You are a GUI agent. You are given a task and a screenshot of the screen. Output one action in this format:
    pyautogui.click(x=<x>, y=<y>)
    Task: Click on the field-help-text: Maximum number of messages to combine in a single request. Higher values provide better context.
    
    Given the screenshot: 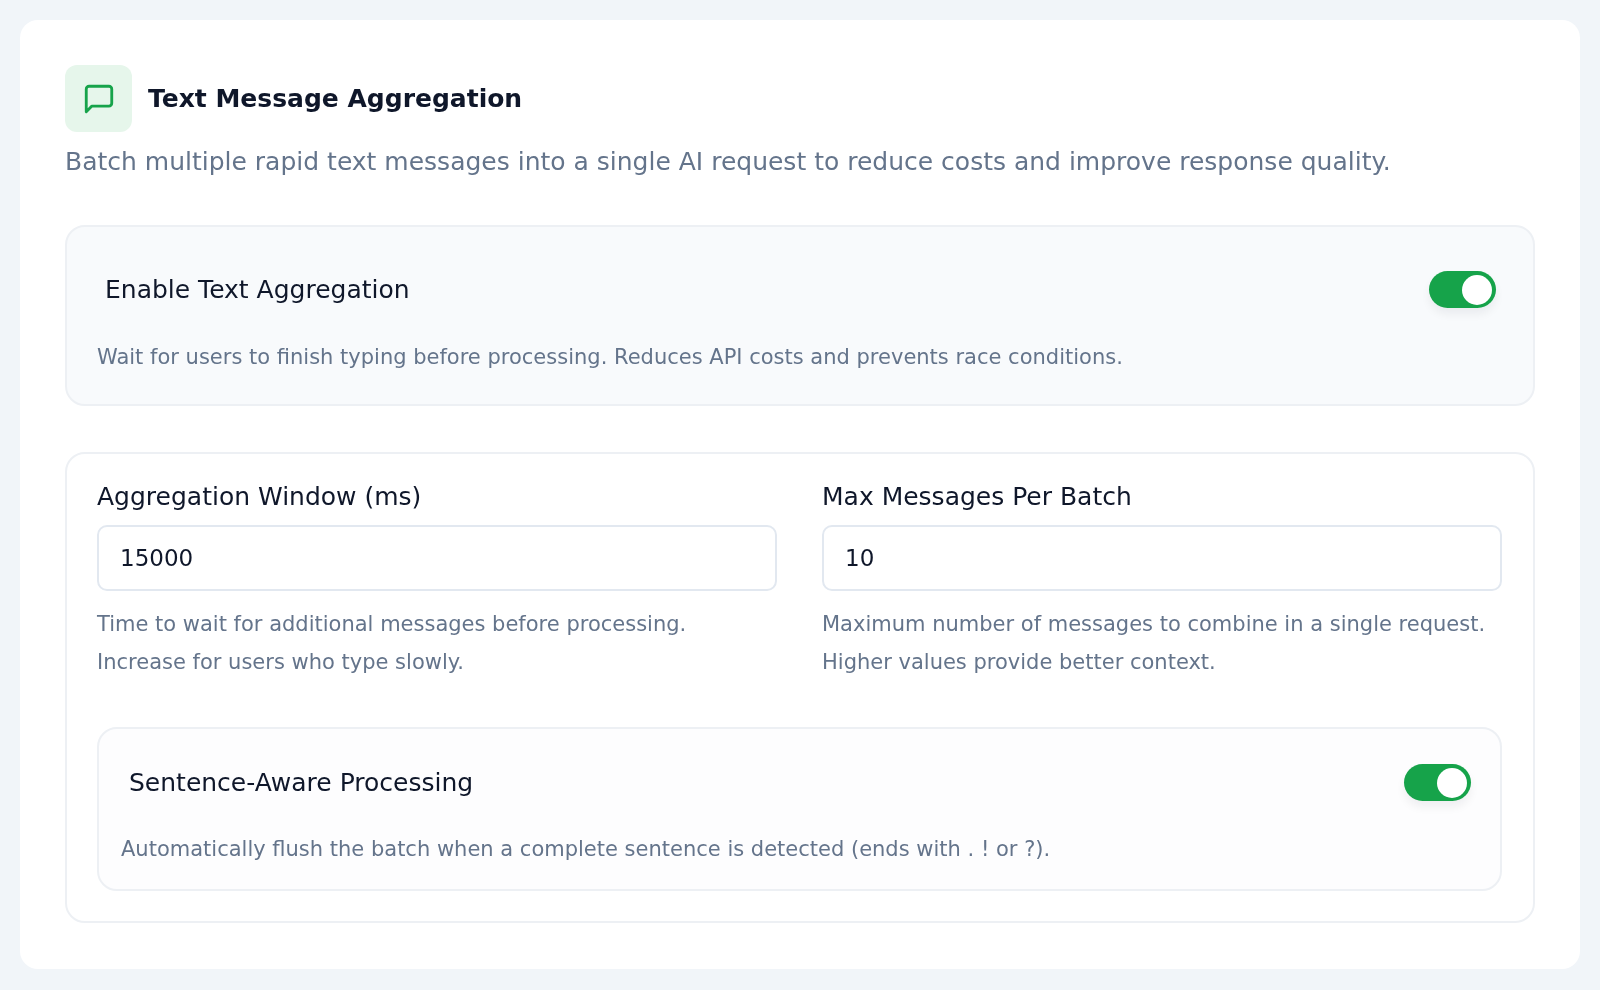 What is the action you would take?
    pyautogui.click(x=1154, y=643)
    